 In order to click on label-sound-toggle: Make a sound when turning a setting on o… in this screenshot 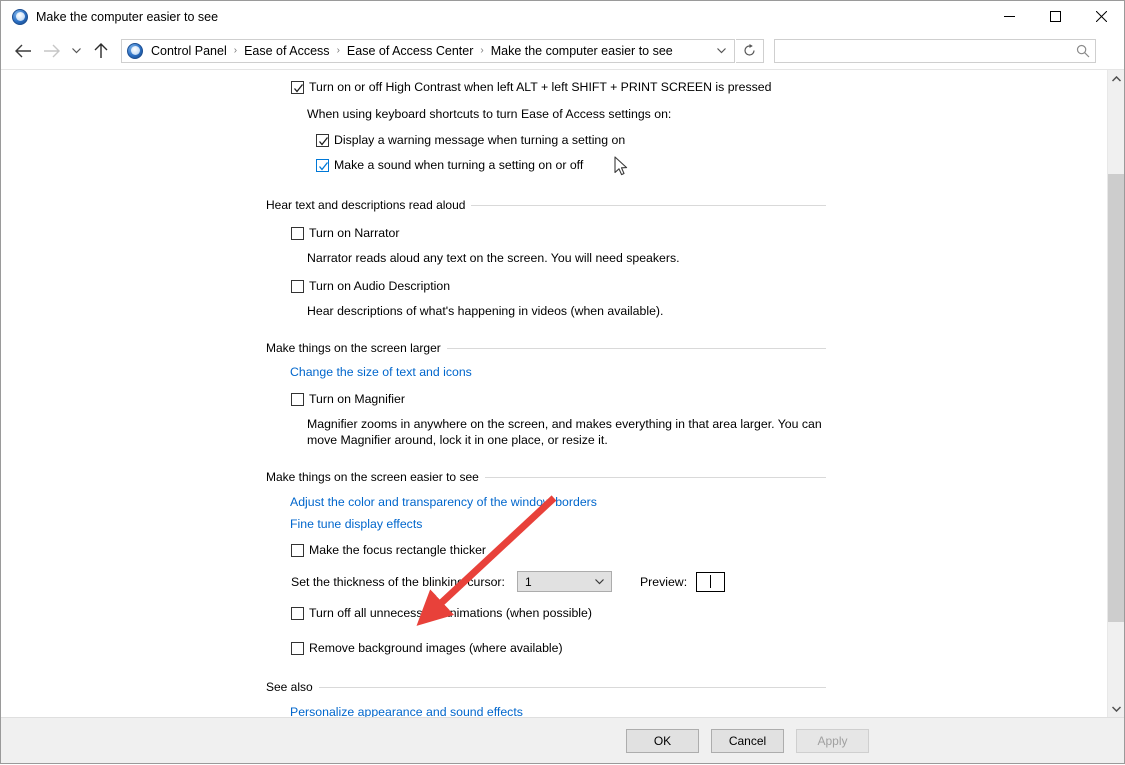, I will do `click(459, 165)`.